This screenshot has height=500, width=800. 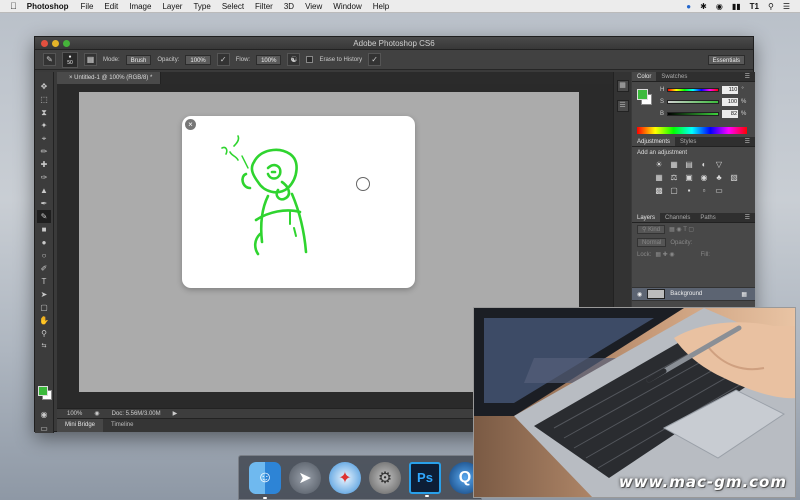 What do you see at coordinates (90, 59) in the screenshot?
I see `brush-panel-icon: ▦` at bounding box center [90, 59].